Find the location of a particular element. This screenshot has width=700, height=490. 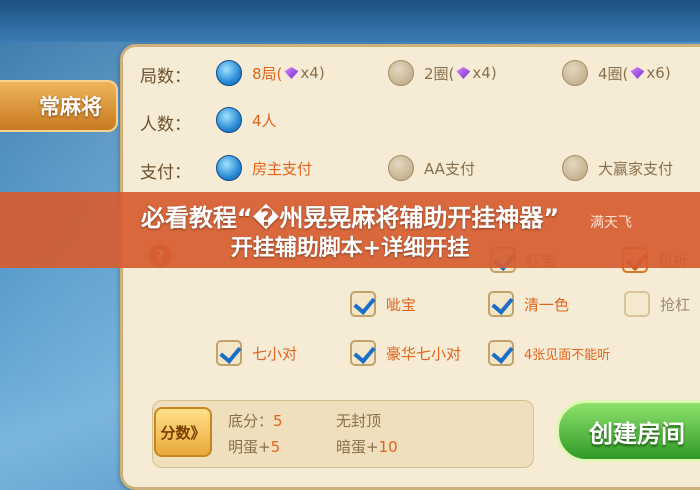

mode-tab: 常麻将 is located at coordinates (59, 106).